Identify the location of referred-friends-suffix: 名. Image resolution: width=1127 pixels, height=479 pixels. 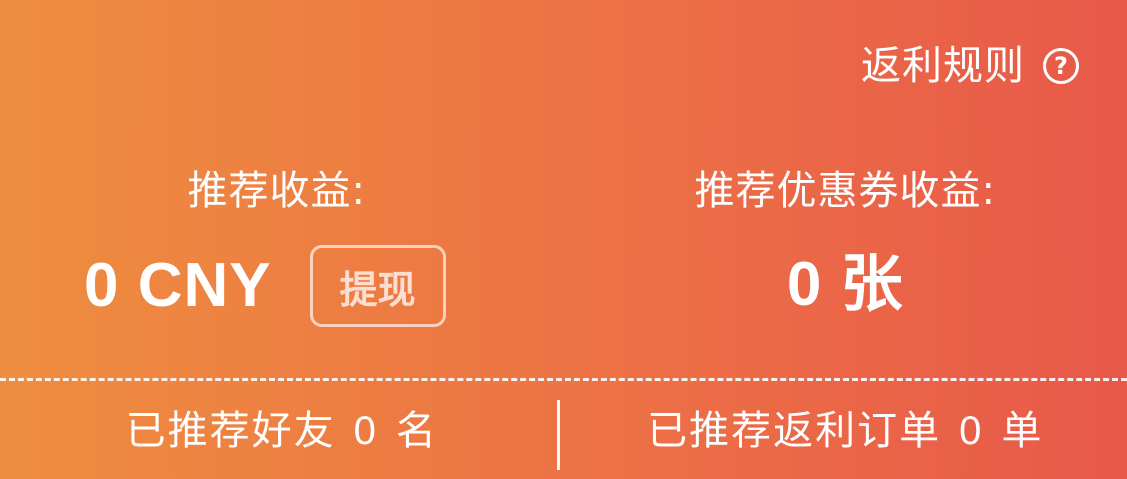
(416, 430).